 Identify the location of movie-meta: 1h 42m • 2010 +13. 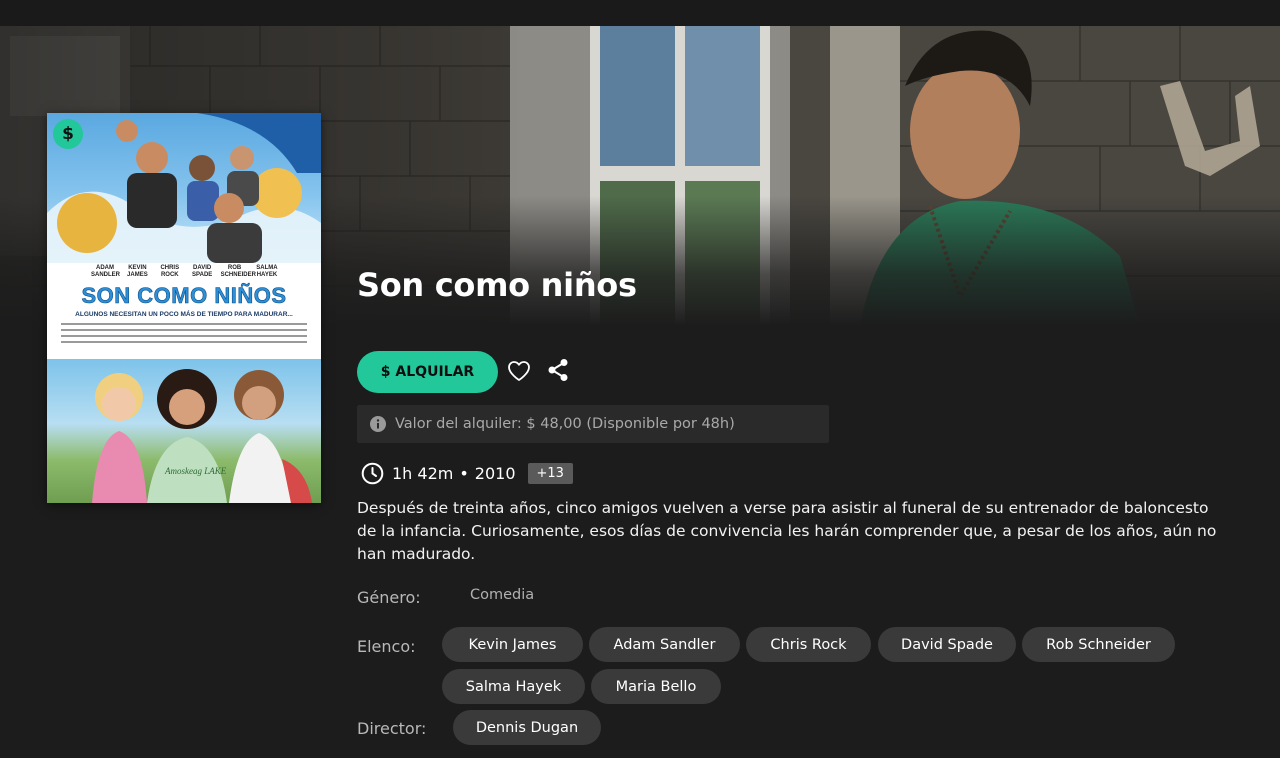
(467, 473).